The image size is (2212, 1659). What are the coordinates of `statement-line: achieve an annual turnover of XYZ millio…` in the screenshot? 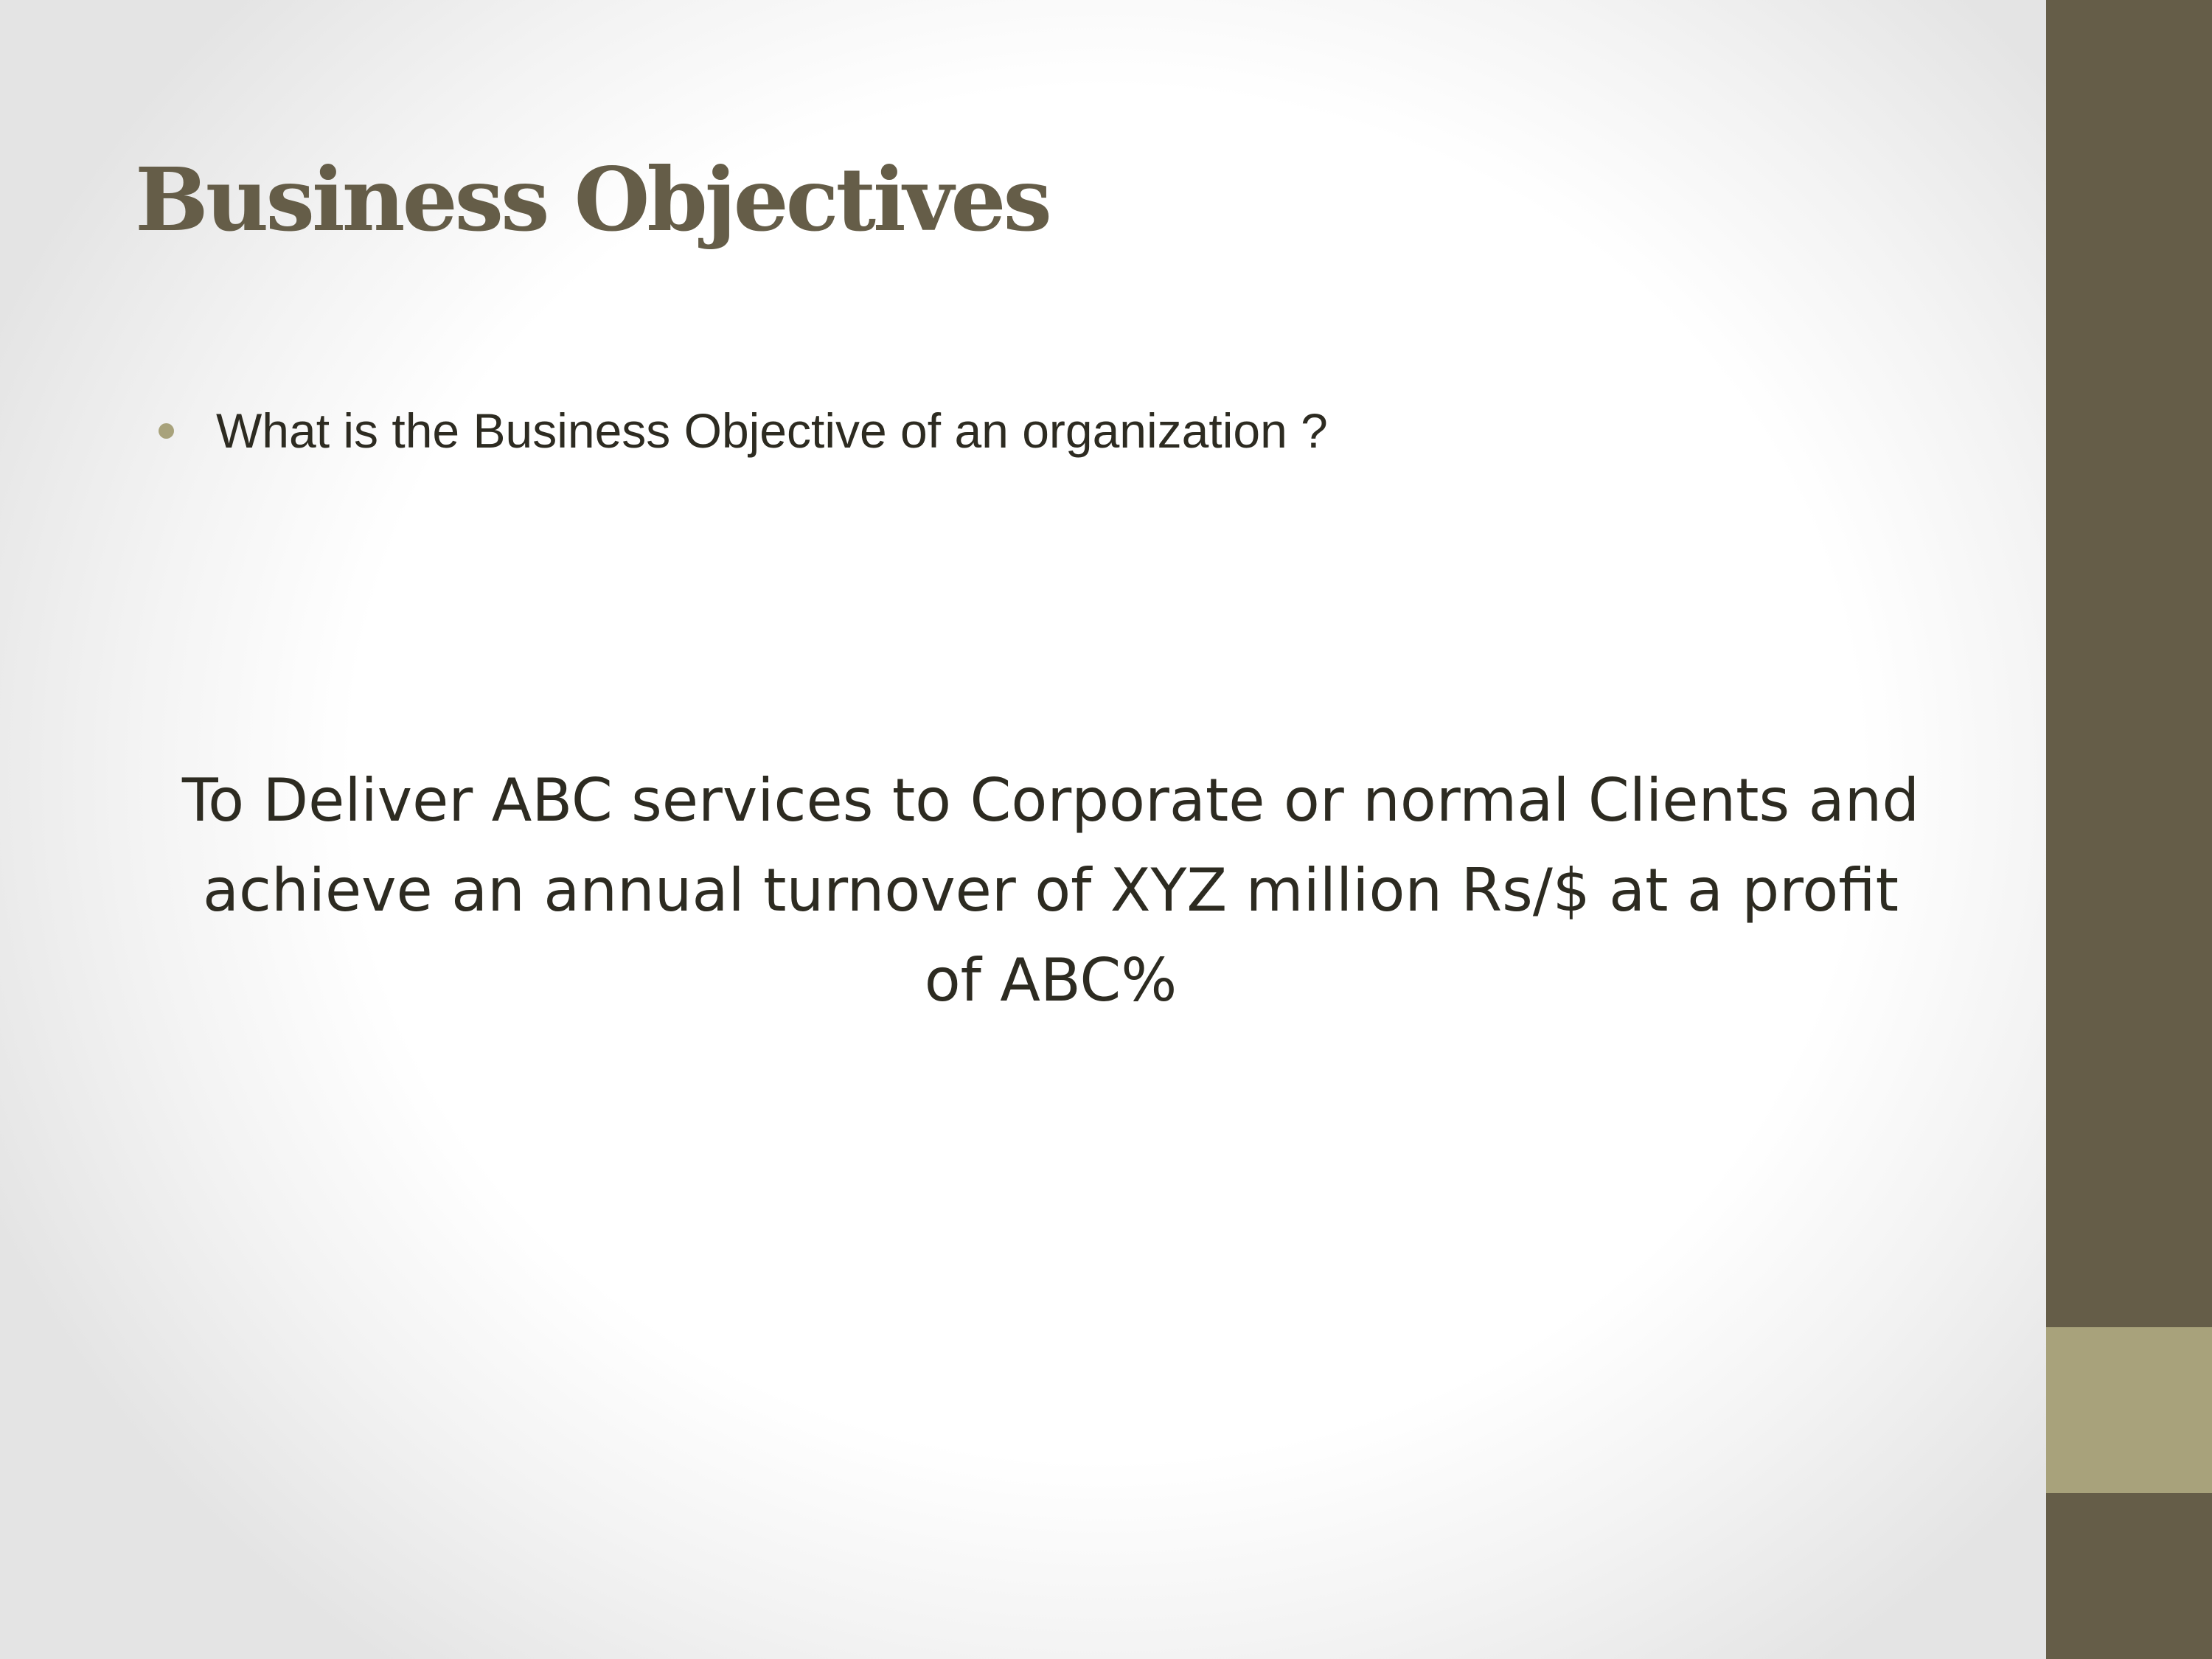 It's located at (1051, 890).